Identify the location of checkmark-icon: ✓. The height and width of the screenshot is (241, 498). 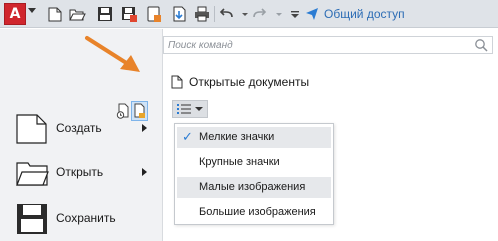
(187, 137).